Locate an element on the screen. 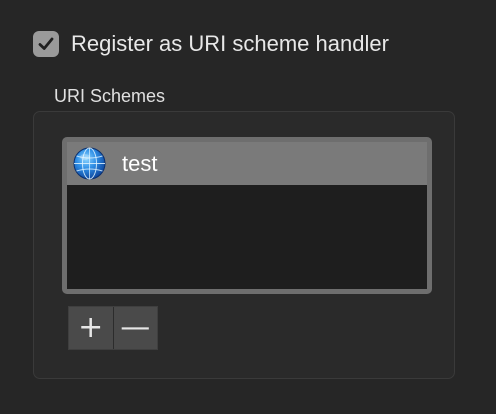 This screenshot has width=496, height=414. checkmark-icon is located at coordinates (46, 43).